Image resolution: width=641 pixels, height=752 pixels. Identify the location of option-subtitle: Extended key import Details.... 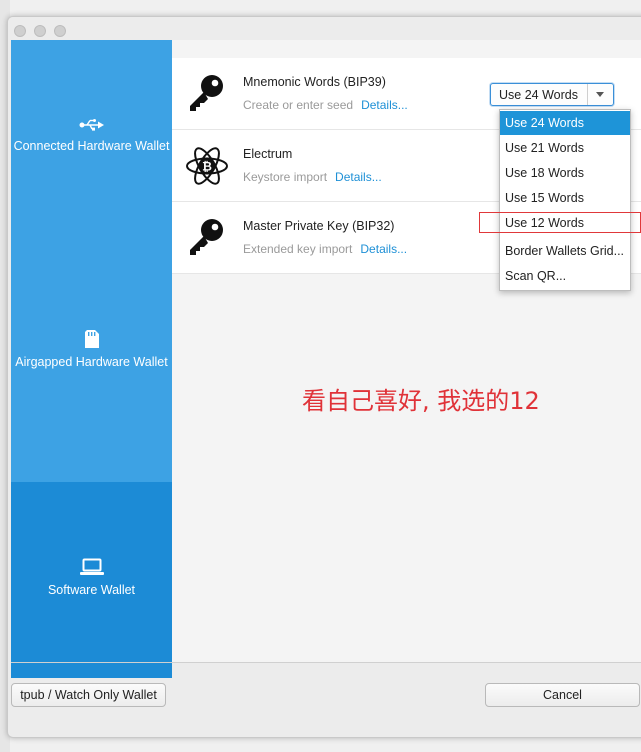
(325, 249).